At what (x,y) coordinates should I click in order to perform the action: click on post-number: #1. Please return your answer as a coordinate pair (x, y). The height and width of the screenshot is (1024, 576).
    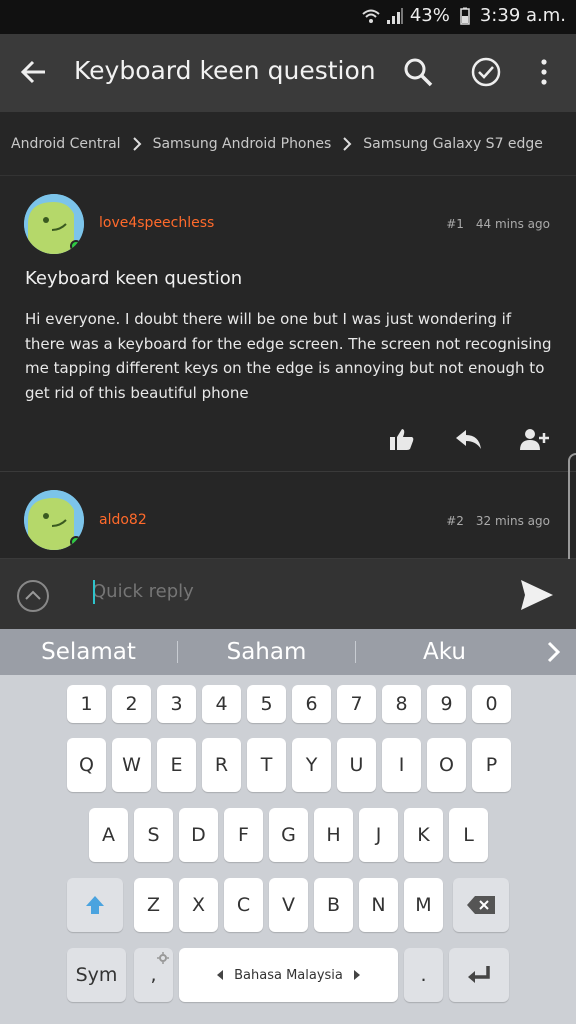
    Looking at the image, I should click on (455, 224).